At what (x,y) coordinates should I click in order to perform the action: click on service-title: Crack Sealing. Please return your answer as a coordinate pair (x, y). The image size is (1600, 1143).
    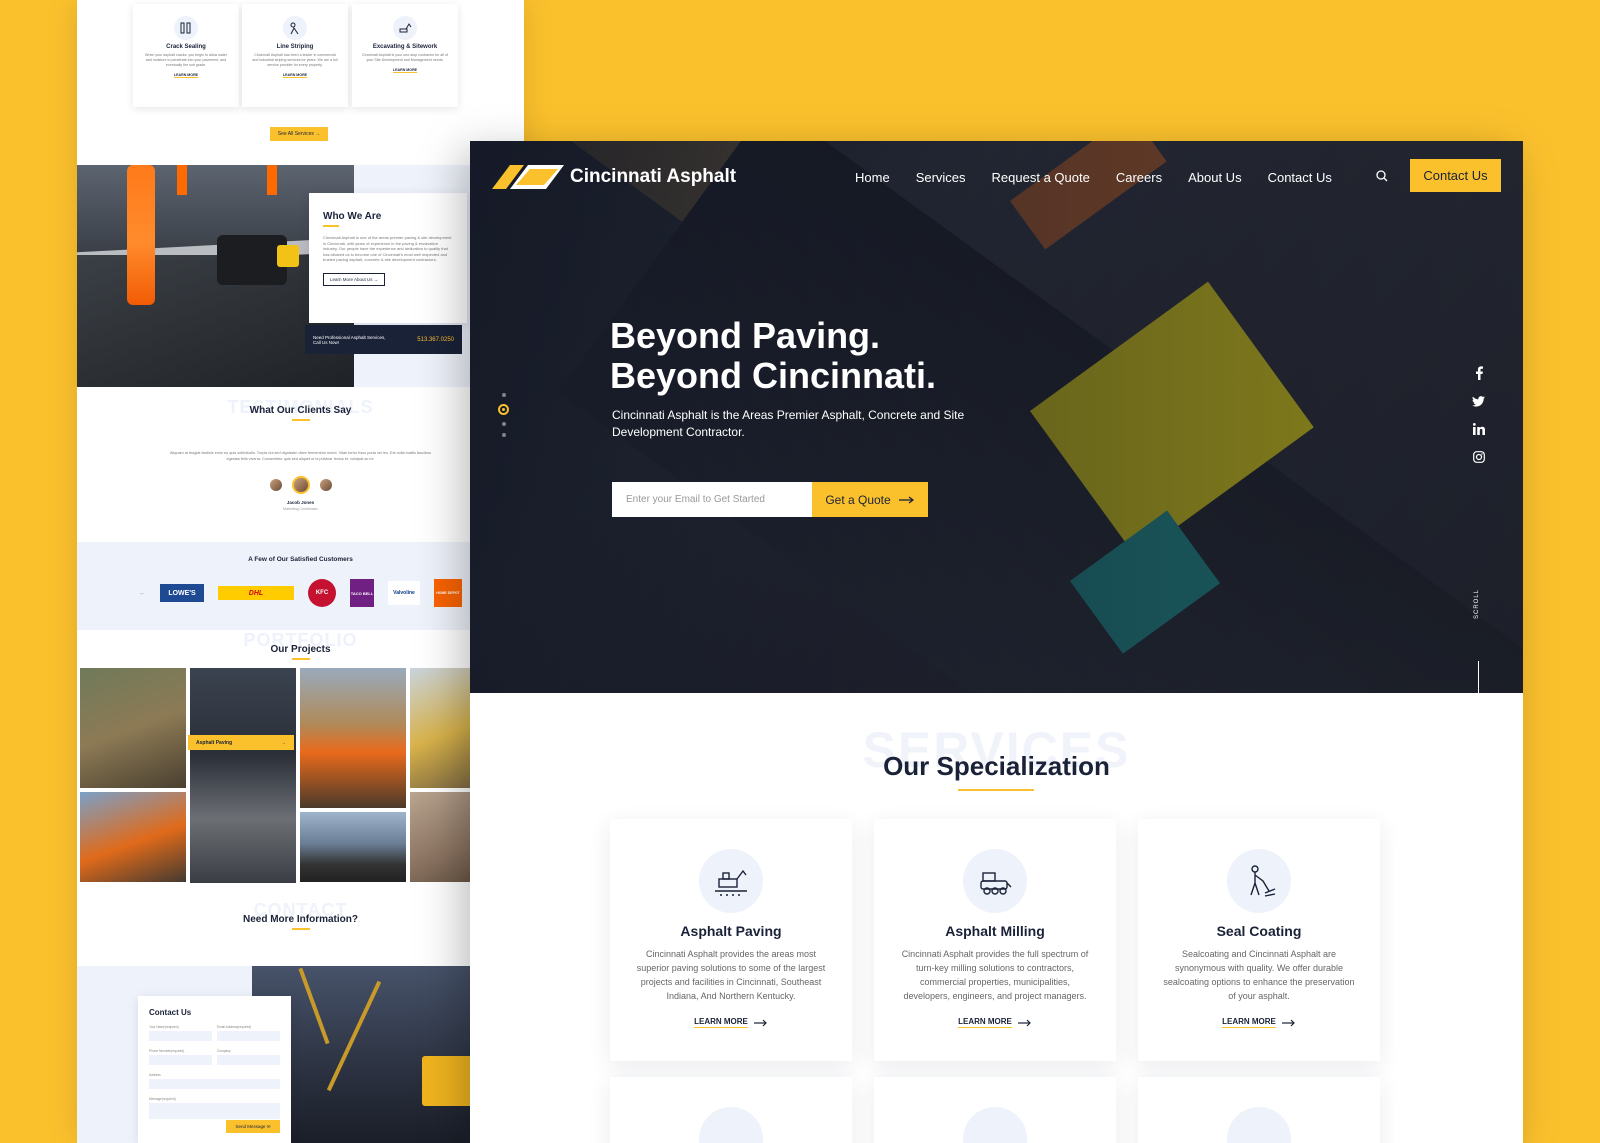
    Looking at the image, I should click on (186, 47).